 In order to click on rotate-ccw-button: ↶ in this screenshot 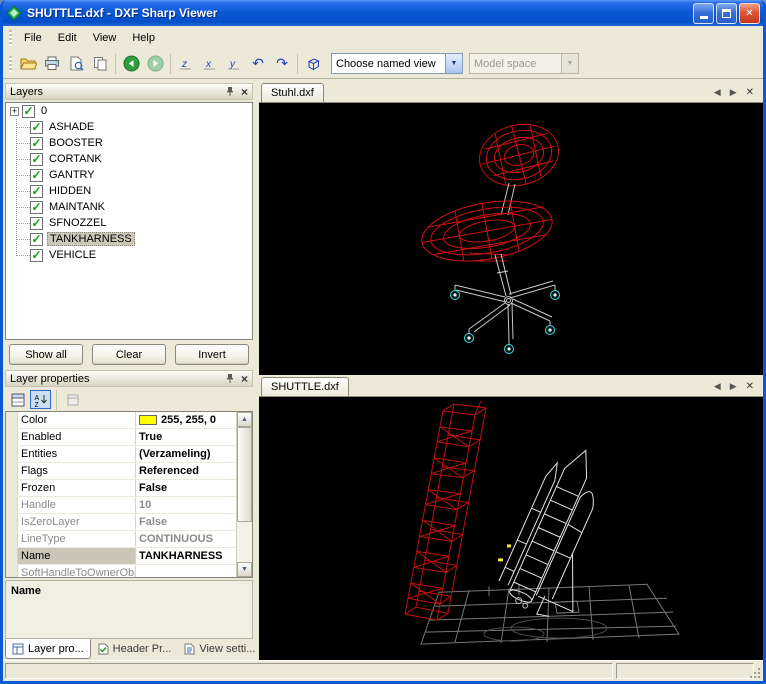, I will do `click(258, 64)`.